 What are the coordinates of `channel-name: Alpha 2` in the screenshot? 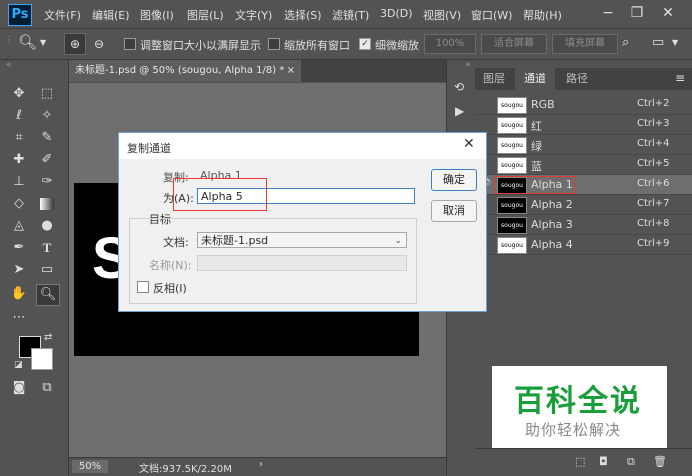 It's located at (552, 204).